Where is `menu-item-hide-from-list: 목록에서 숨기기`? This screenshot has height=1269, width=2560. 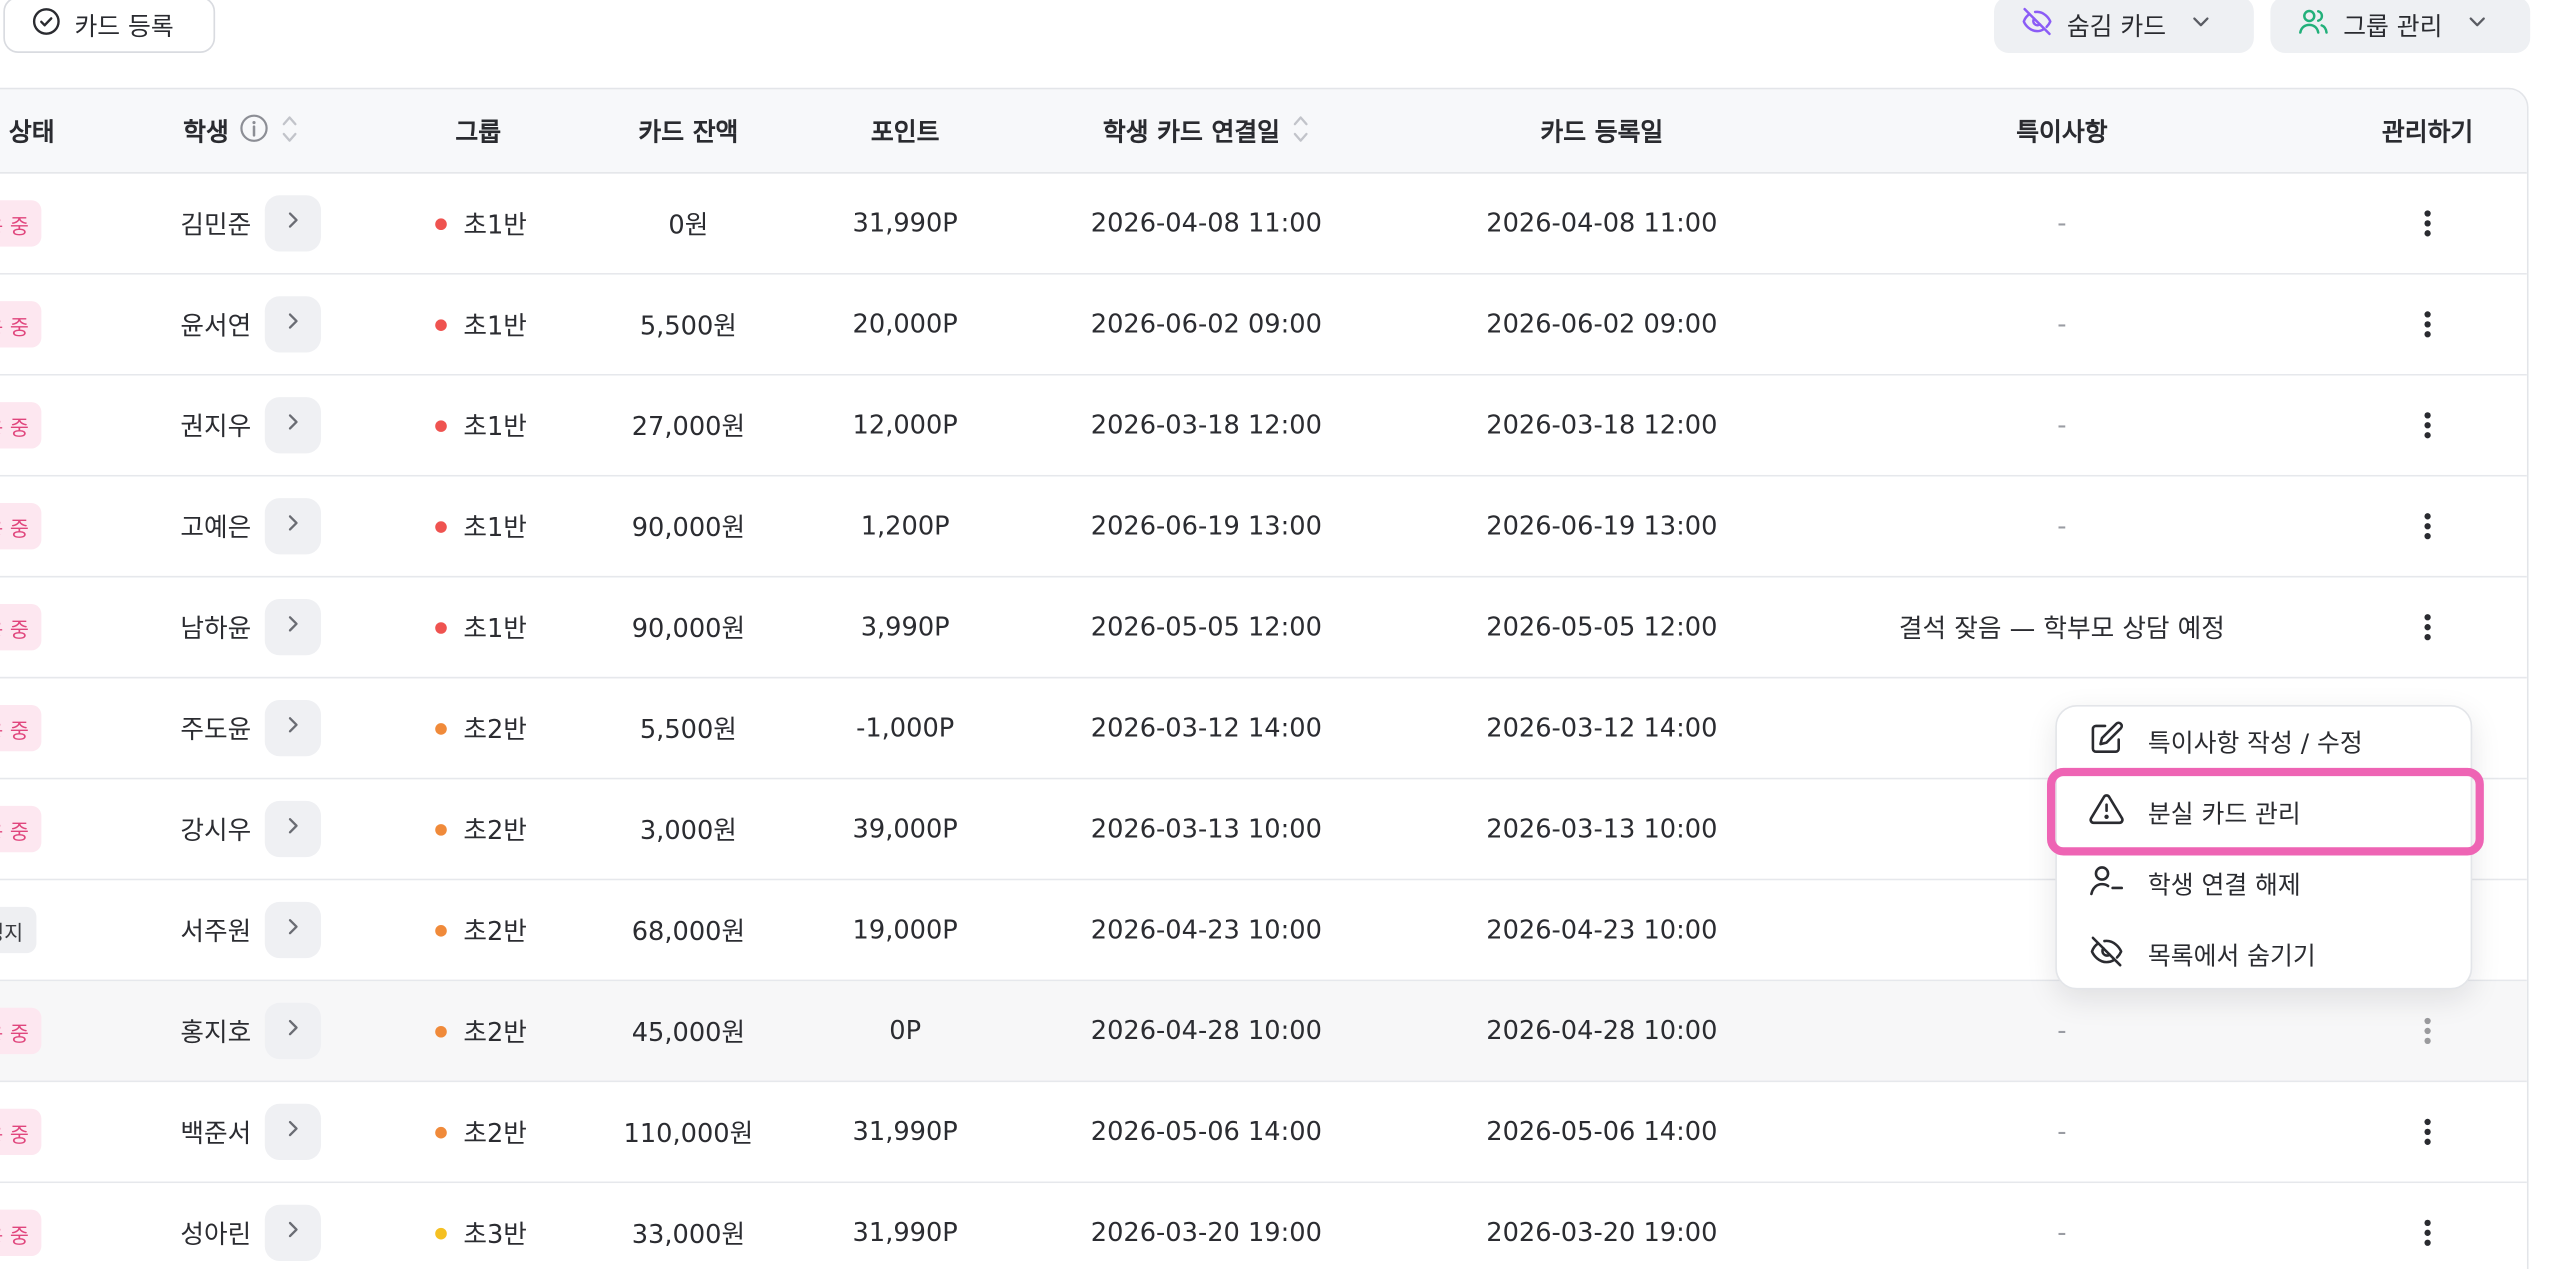
menu-item-hide-from-list: 목록에서 숨기기 is located at coordinates (2265, 955).